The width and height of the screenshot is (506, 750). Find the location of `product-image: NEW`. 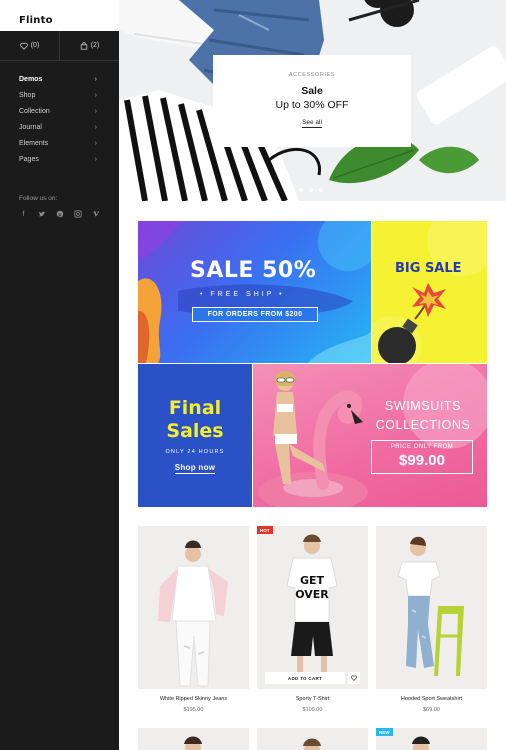

product-image: NEW is located at coordinates (431, 739).